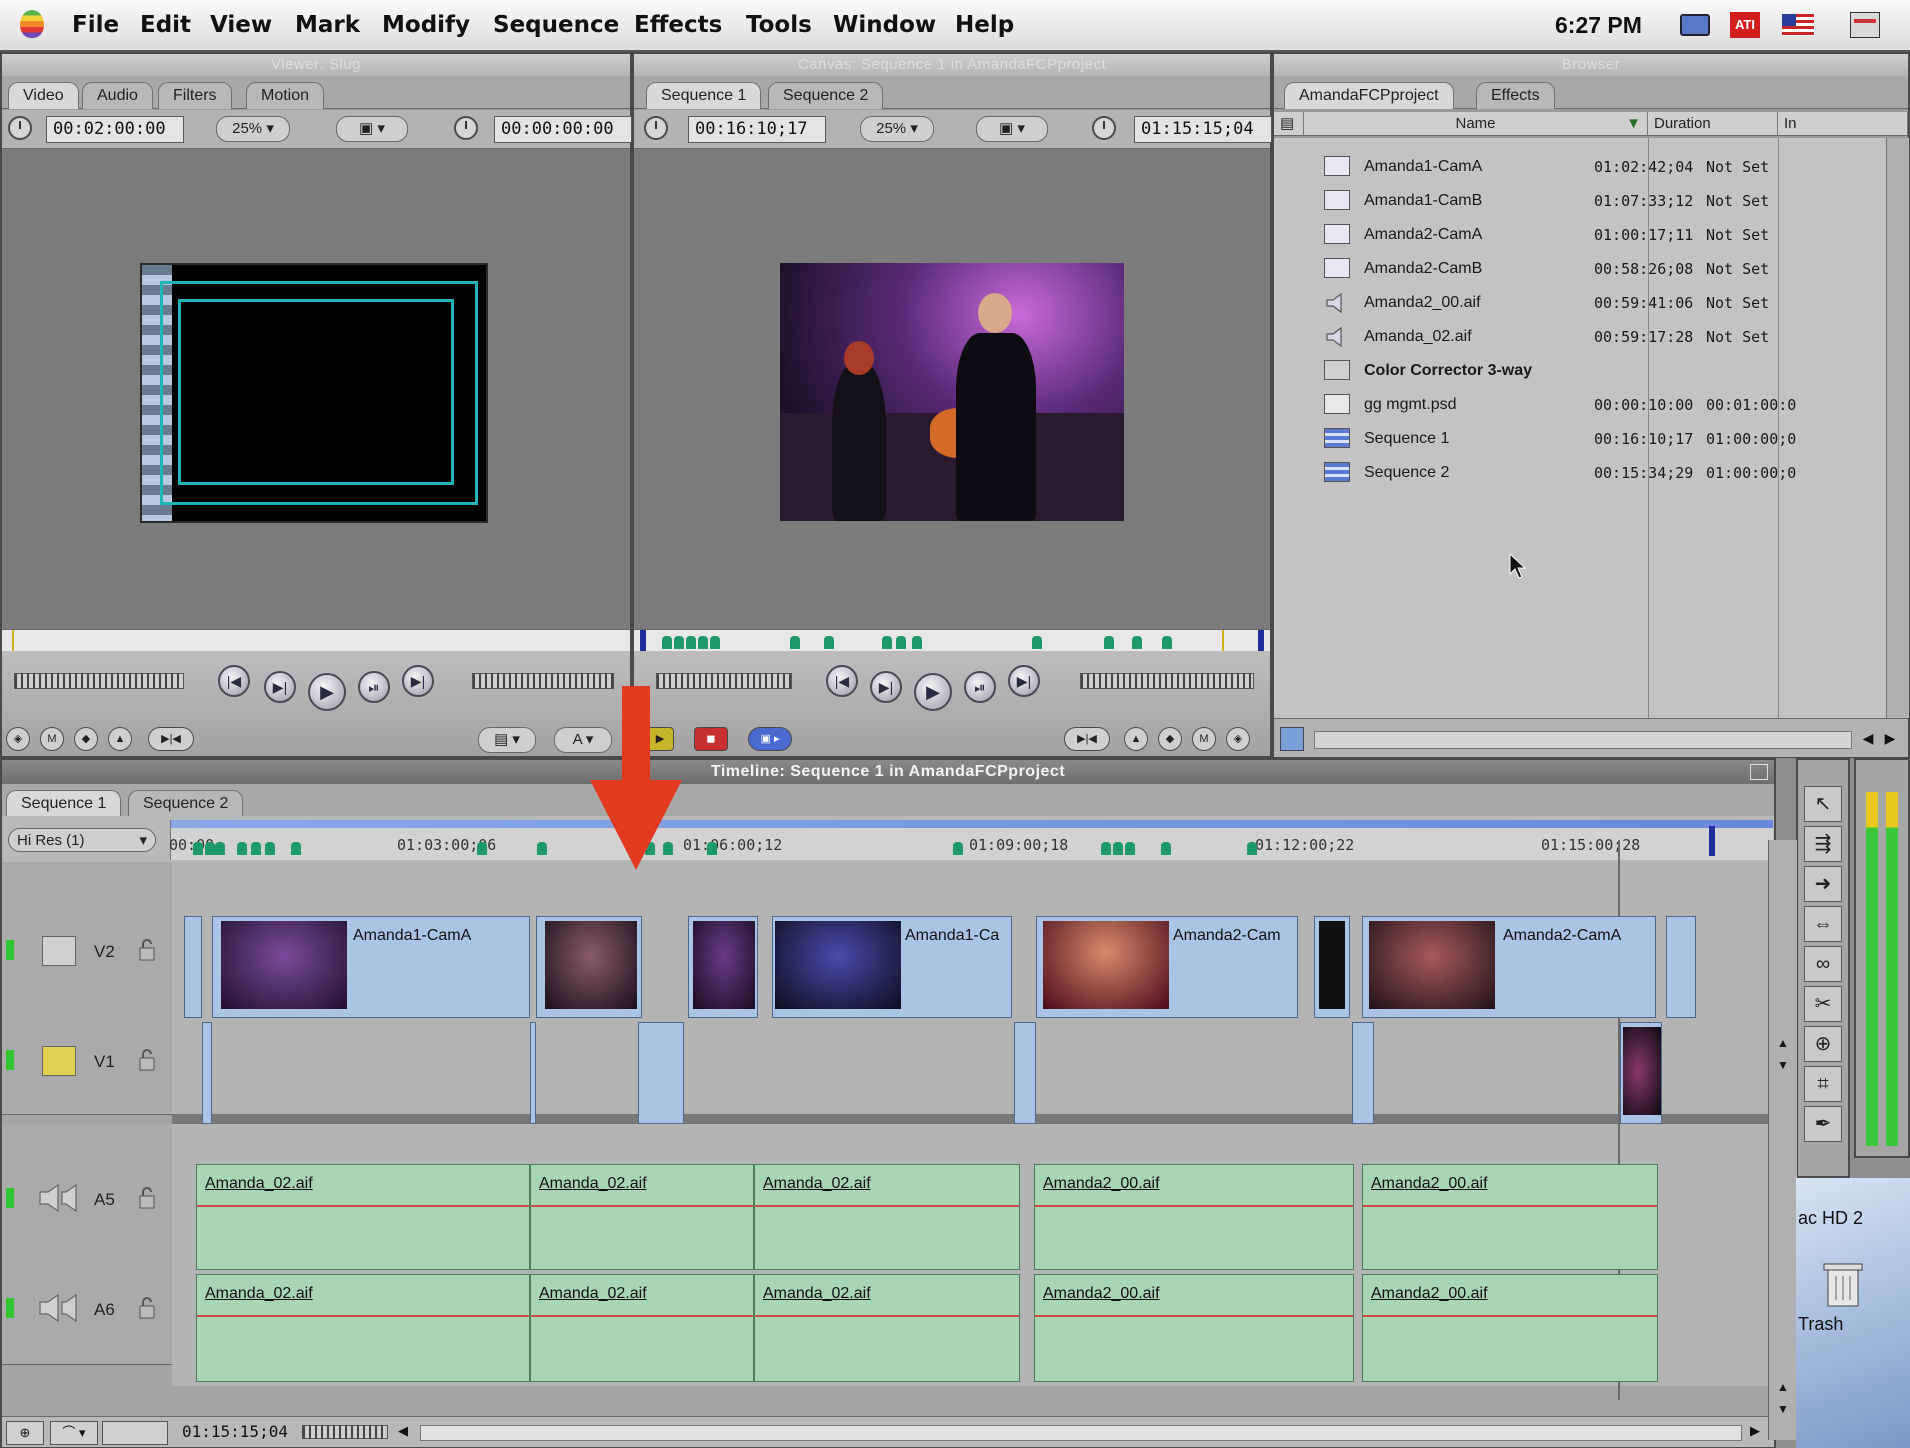  I want to click on track-height-popup: ⌒ ▾, so click(74, 1433).